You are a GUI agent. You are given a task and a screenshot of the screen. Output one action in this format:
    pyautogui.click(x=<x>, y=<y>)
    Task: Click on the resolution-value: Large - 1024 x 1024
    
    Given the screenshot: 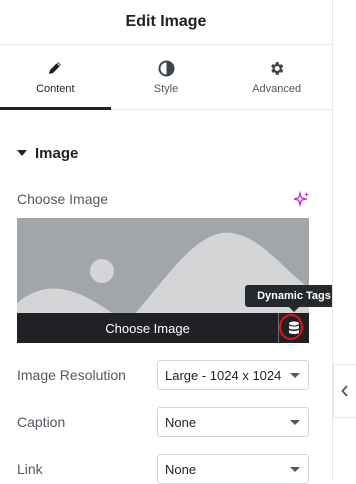 What is the action you would take?
    pyautogui.click(x=223, y=375)
    